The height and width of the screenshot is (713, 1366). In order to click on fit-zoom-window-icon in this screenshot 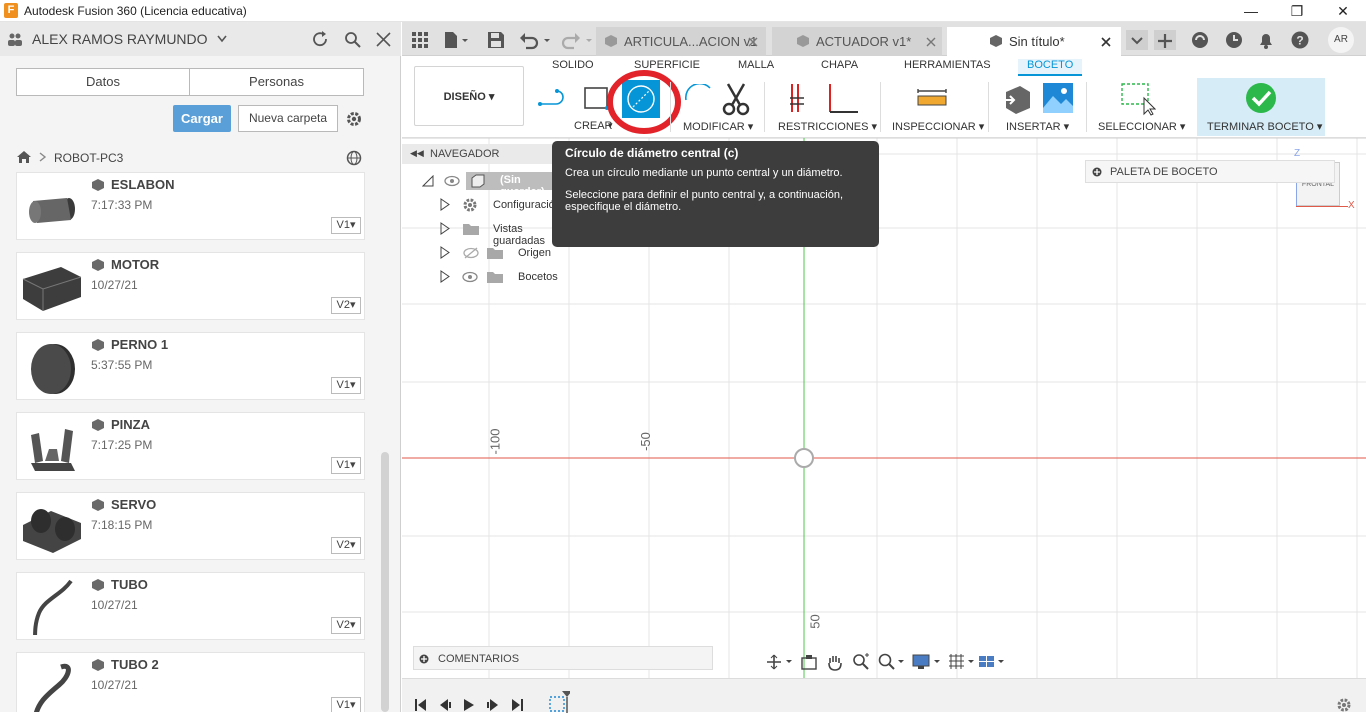, I will do `click(892, 662)`.